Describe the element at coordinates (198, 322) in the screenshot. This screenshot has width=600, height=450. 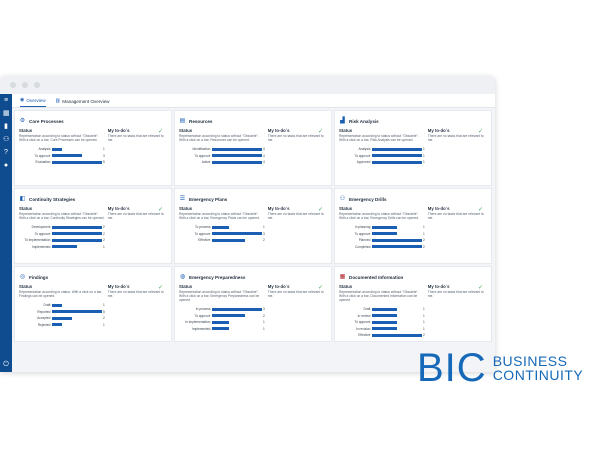
I see `bar-label: In implementation` at that location.